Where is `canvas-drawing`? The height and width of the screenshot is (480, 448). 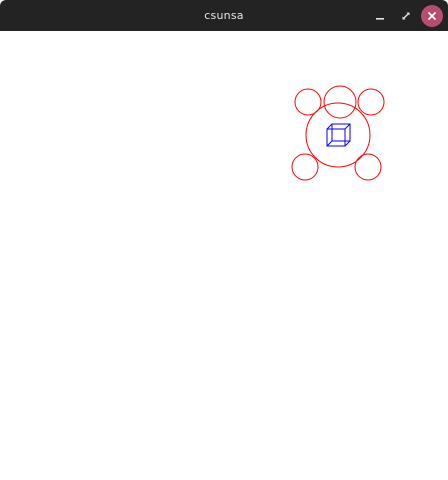
canvas-drawing is located at coordinates (338, 133).